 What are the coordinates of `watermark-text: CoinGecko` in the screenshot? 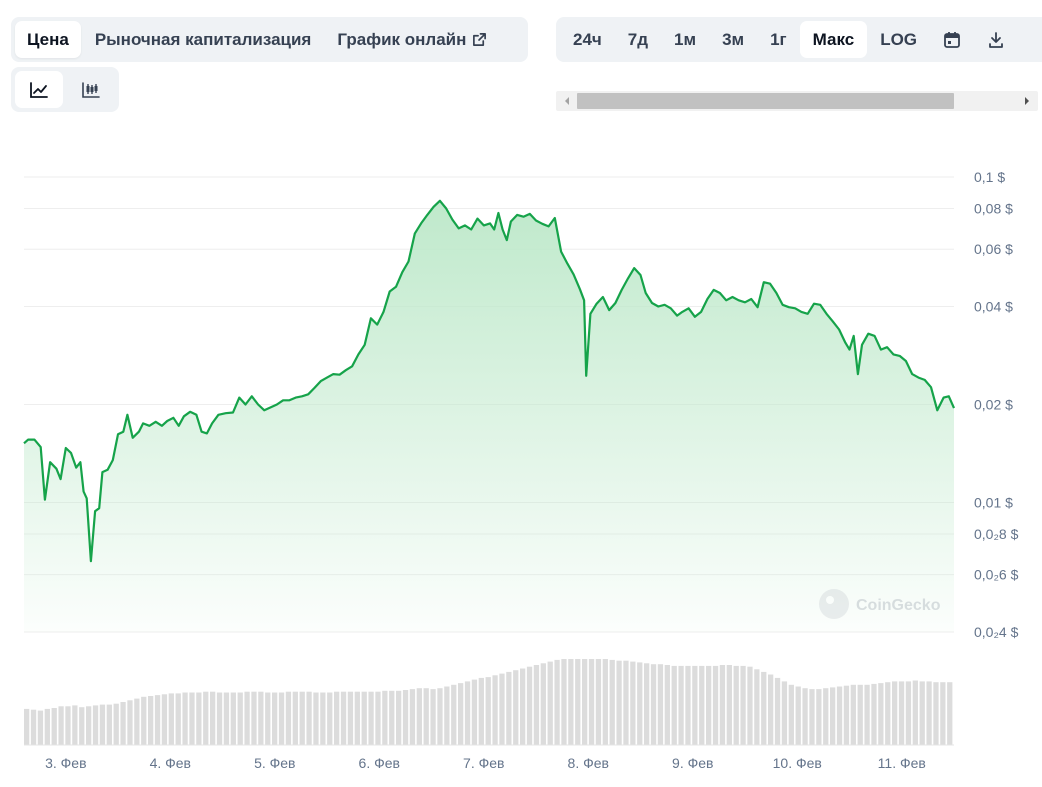 It's located at (898, 605).